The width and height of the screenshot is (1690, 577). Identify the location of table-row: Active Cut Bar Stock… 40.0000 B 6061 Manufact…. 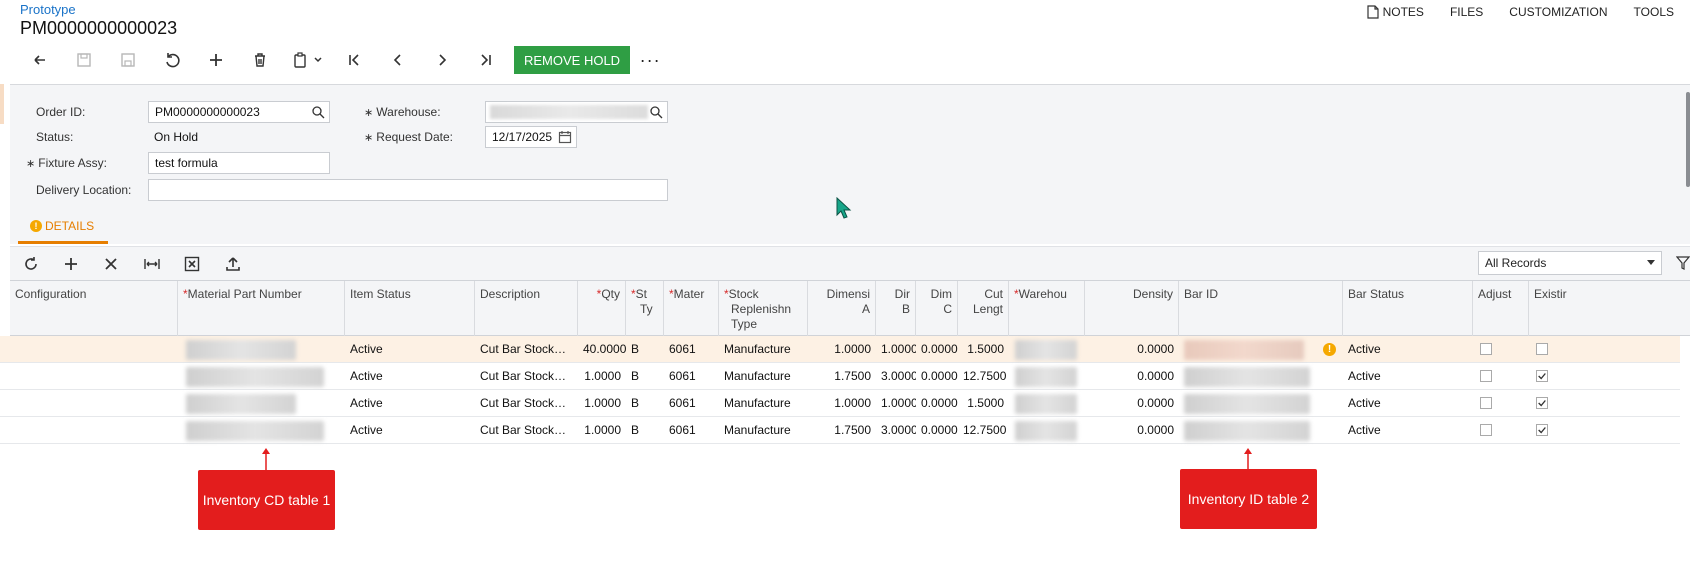
(840, 349).